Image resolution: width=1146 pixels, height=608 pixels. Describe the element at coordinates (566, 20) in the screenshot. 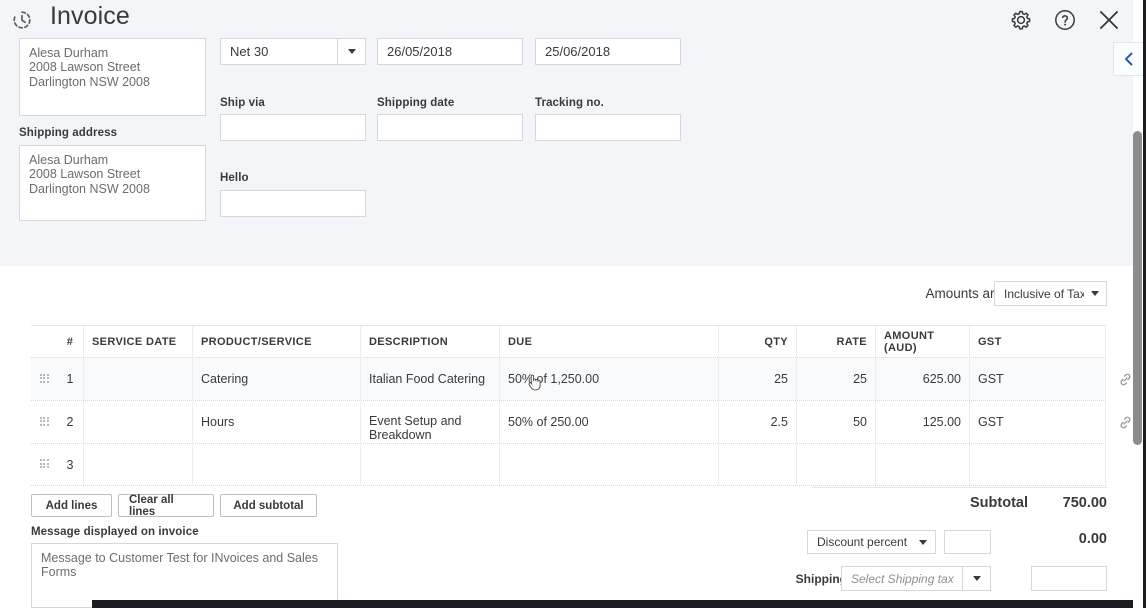

I see `titlebar: Invoice` at that location.